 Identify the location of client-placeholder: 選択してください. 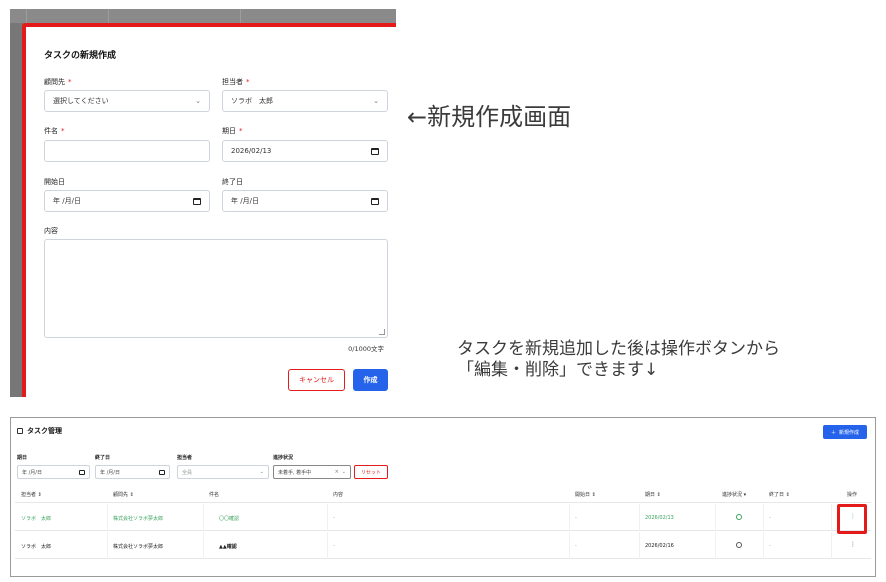
(81, 101).